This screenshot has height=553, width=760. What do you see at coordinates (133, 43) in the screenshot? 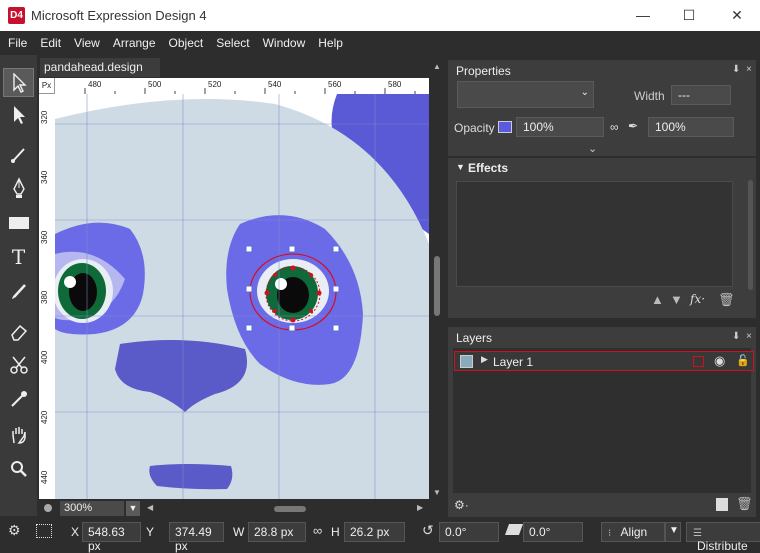
I see `menu-arrange: Arrange` at bounding box center [133, 43].